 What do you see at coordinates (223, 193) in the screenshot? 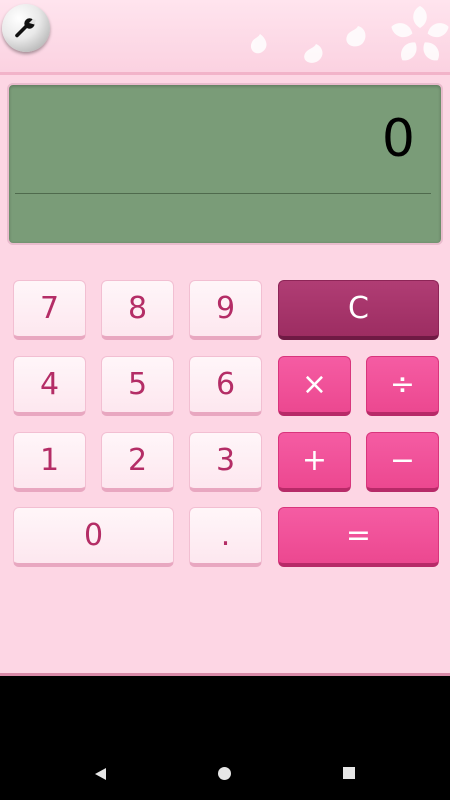
I see `display-divider` at bounding box center [223, 193].